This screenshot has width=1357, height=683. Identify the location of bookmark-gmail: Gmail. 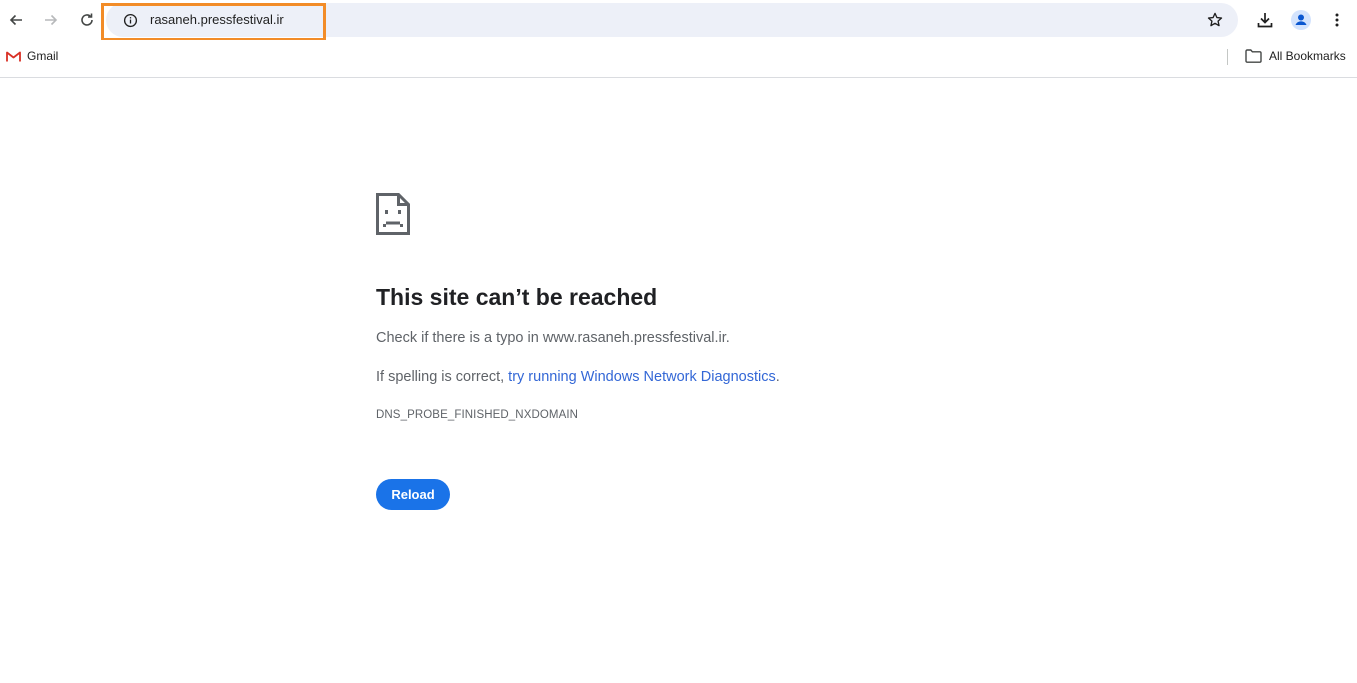
(32, 56).